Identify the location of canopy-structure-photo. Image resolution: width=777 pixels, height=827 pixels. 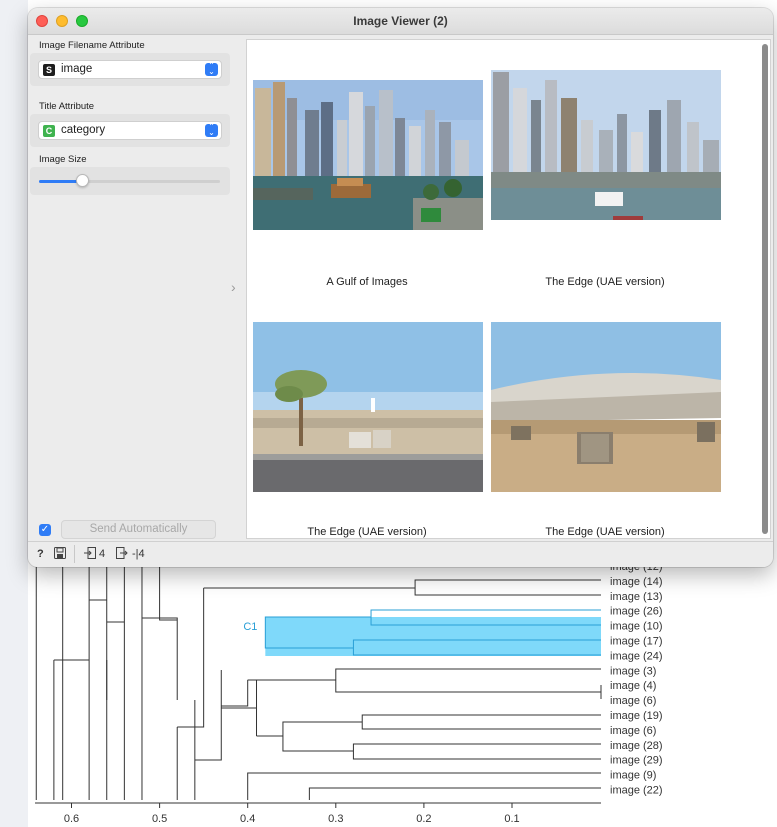
(606, 407).